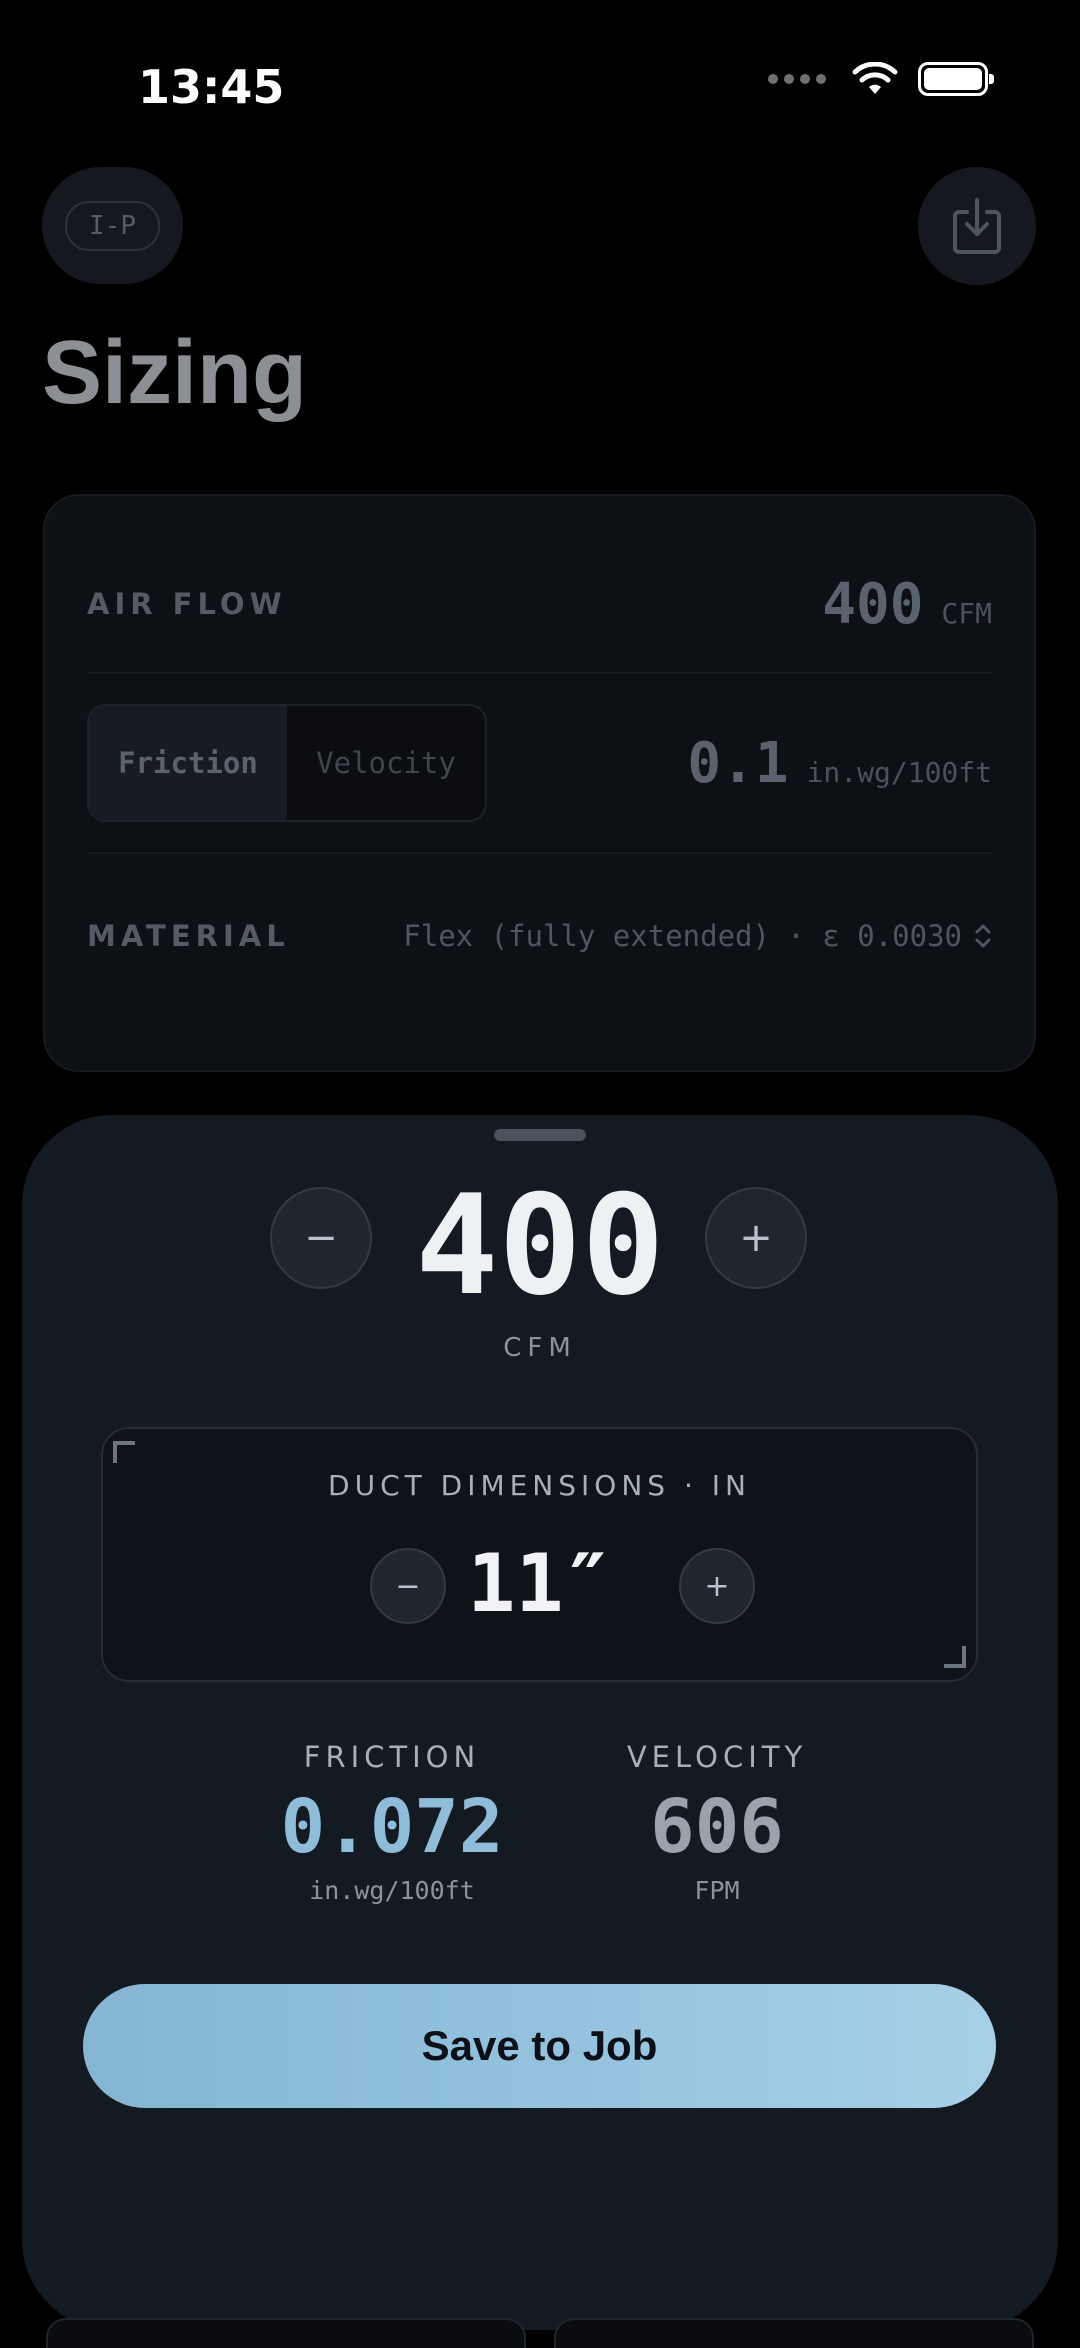 This screenshot has width=1080, height=2348. Describe the element at coordinates (797, 79) in the screenshot. I see `cellular-signal-icon` at that location.